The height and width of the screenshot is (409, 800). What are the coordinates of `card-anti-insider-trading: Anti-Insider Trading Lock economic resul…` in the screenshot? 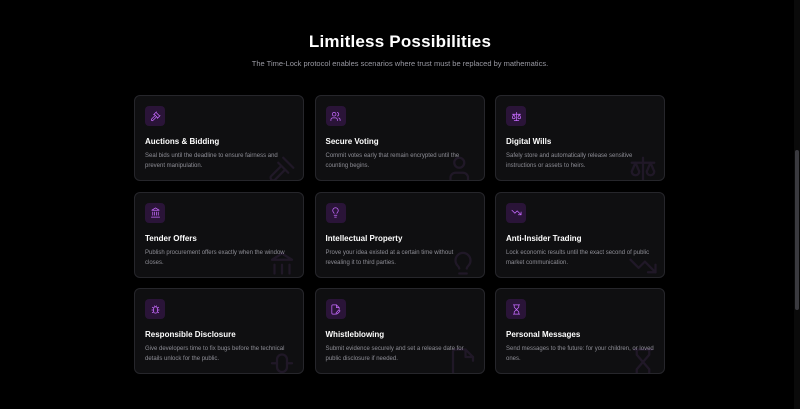 It's located at (580, 234).